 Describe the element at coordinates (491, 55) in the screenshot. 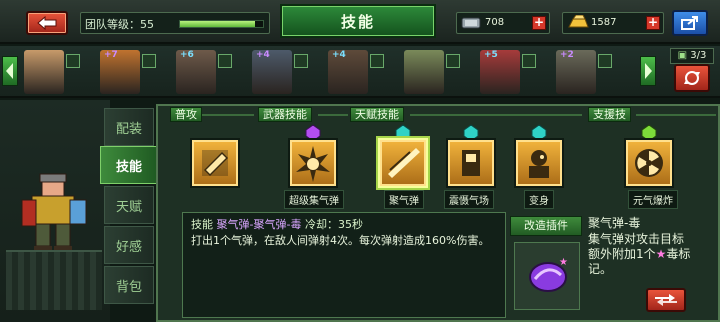

I see `hero-upgrade-level: +5` at that location.